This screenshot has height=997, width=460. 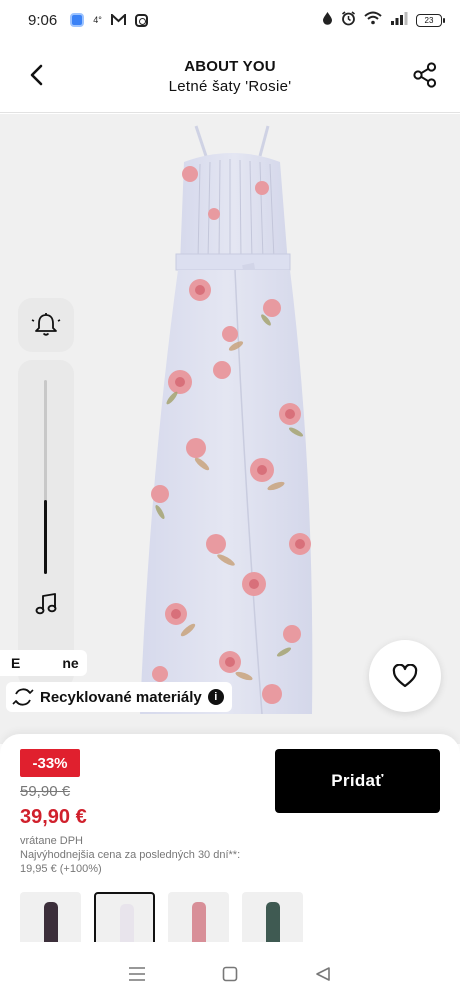 I want to click on music-note-icon, so click(x=46, y=604).